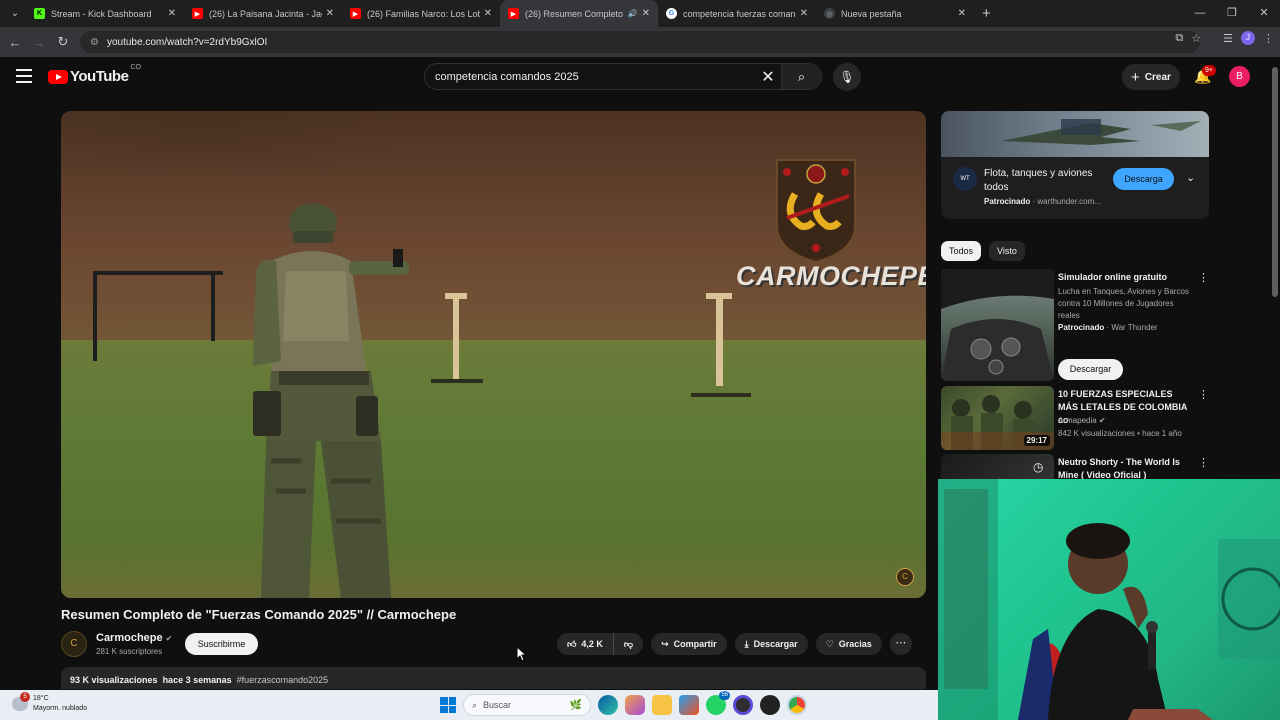 This screenshot has width=1280, height=720. What do you see at coordinates (1157, 77) in the screenshot?
I see `create-label: Crear` at bounding box center [1157, 77].